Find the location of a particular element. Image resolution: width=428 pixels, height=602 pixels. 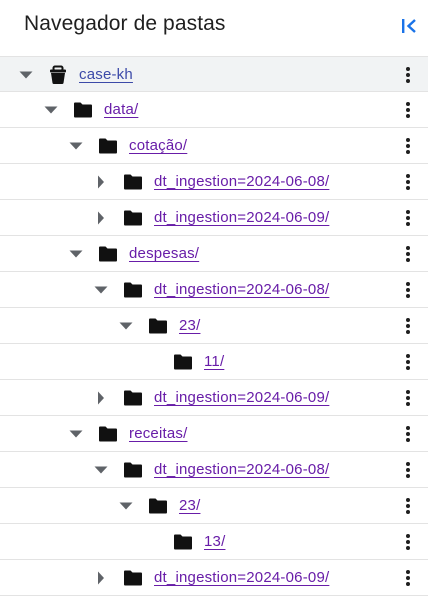

bucket-link: case-kh is located at coordinates (106, 74).